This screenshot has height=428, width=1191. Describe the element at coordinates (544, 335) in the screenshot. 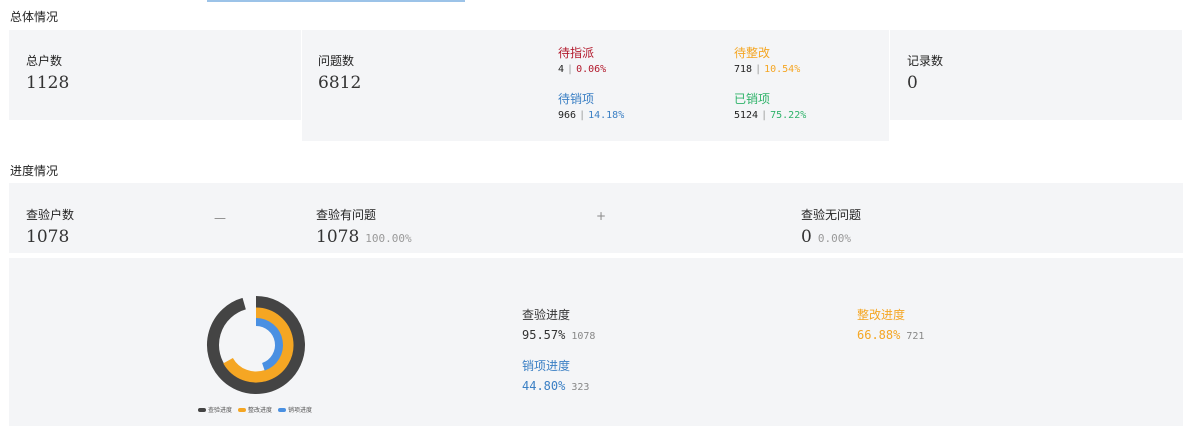

I see `check-progress-pct: 95.57%` at that location.